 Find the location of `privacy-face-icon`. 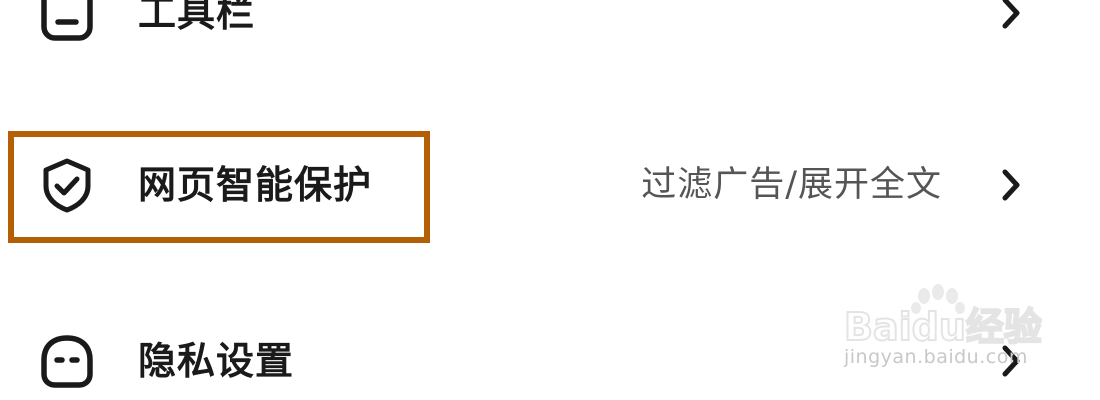

privacy-face-icon is located at coordinates (67, 361).